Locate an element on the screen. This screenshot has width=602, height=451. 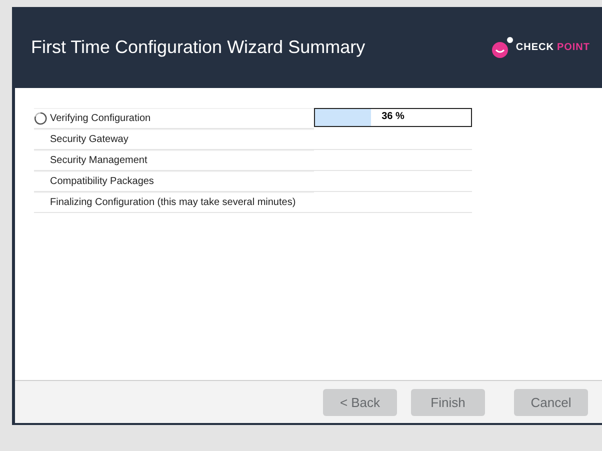
logo-text: CHECK is located at coordinates (535, 47).